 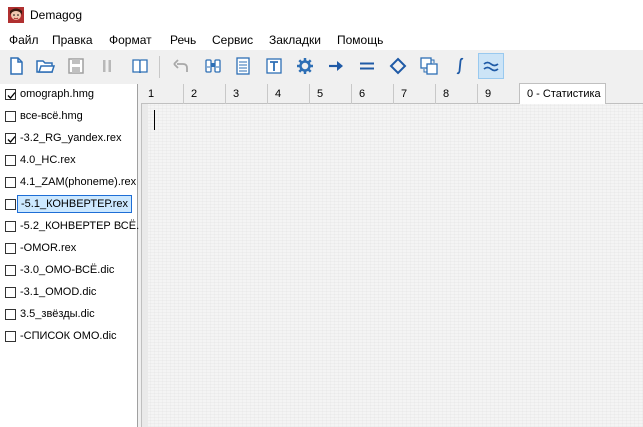 I want to click on text-format-button, so click(x=274, y=66).